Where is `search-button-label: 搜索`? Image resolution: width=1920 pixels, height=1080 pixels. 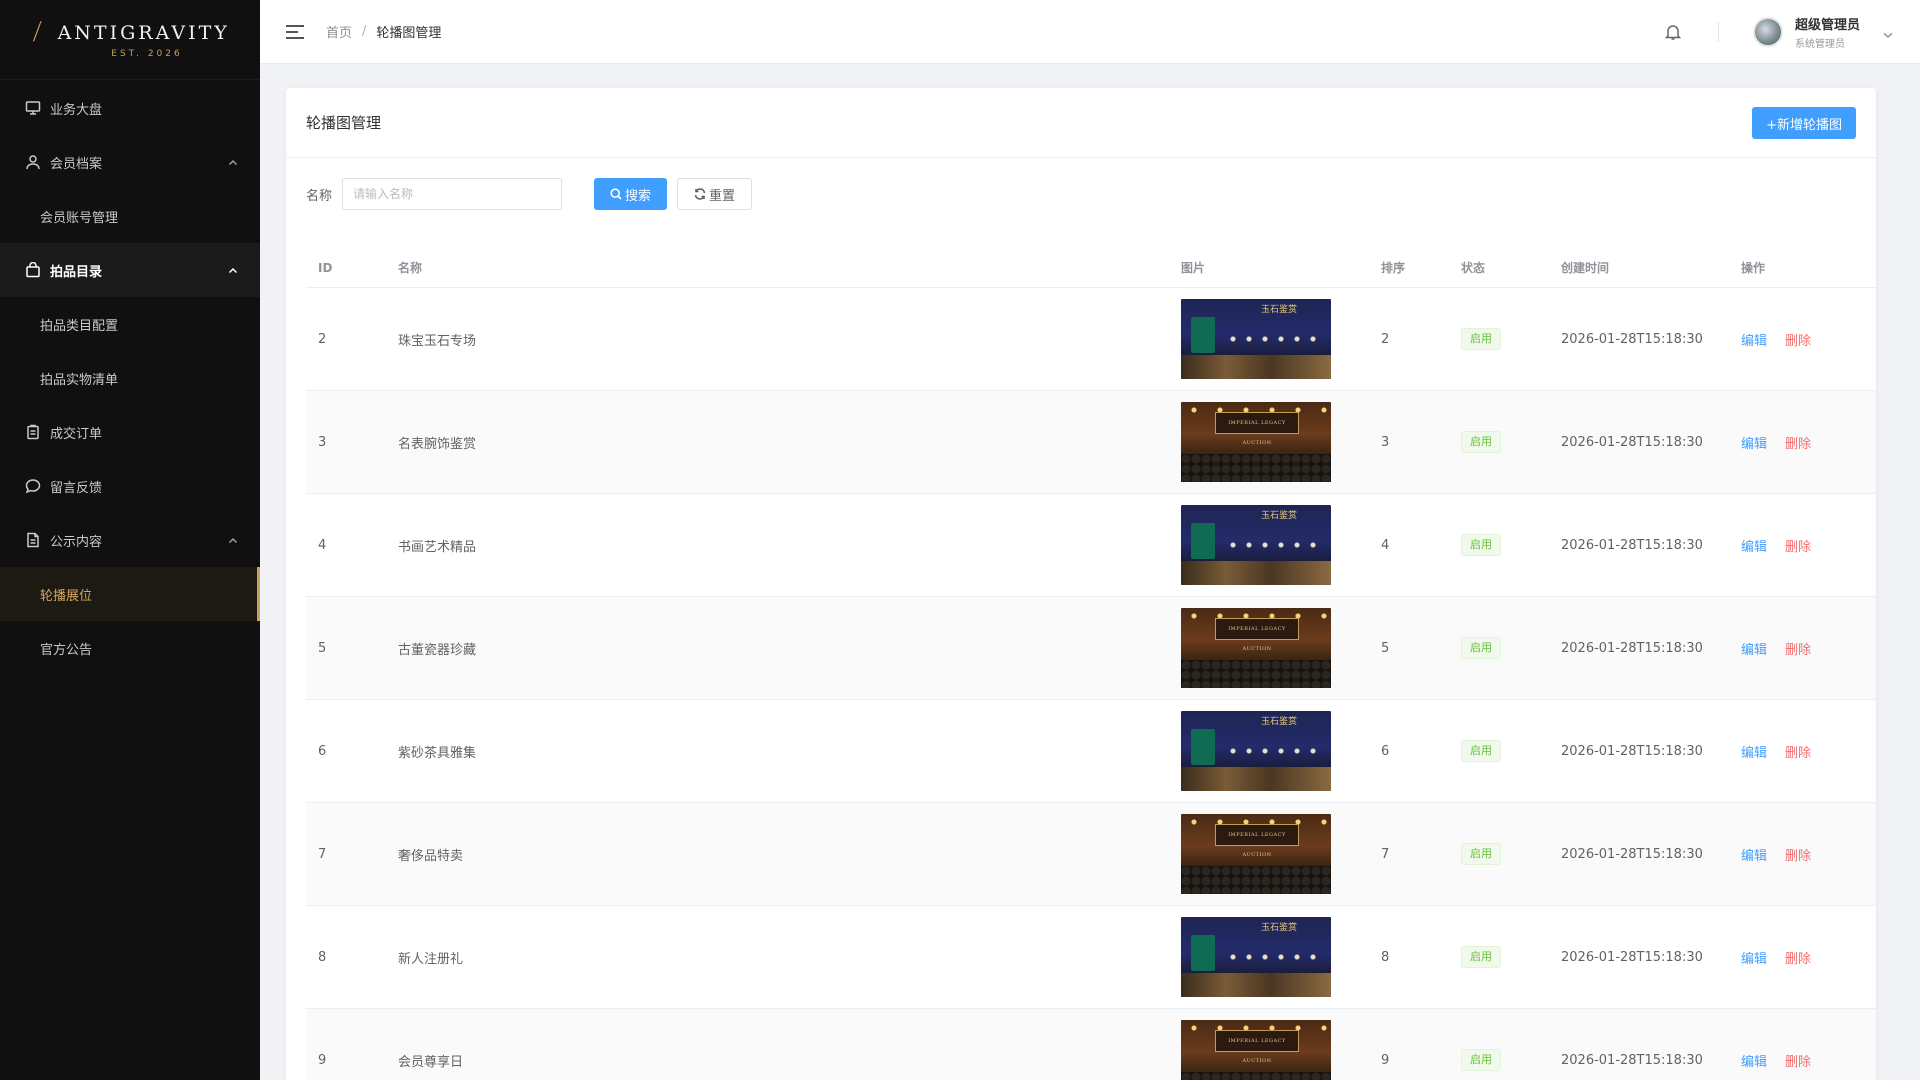
search-button-label: 搜索 is located at coordinates (638, 196).